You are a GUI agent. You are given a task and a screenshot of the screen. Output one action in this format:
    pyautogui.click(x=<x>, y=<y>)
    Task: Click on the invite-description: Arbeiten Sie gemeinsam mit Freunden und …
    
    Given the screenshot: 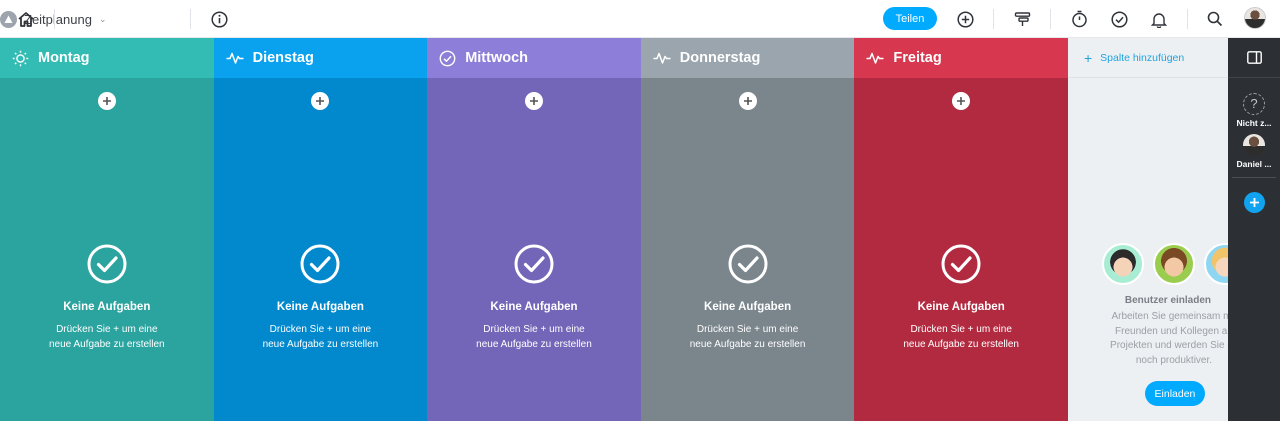 What is the action you would take?
    pyautogui.click(x=1169, y=338)
    